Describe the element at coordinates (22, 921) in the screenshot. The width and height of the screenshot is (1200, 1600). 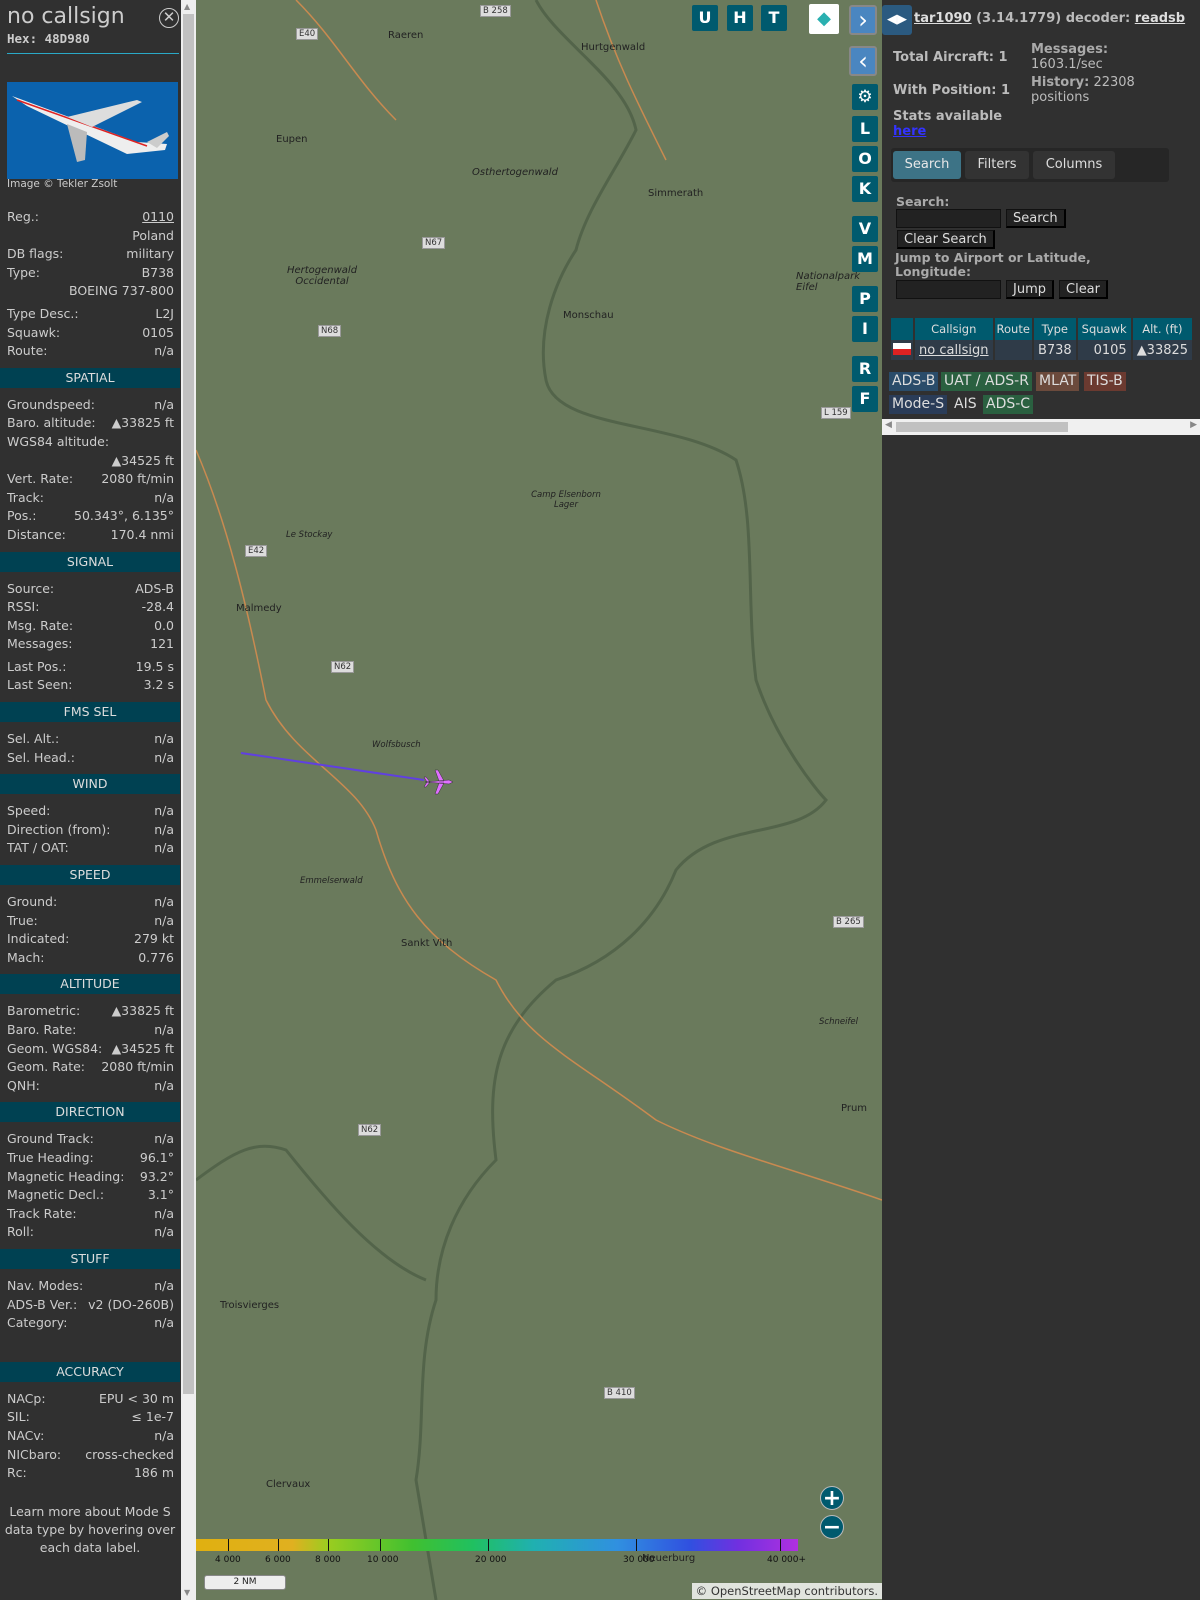
I see `info-label: True:` at that location.